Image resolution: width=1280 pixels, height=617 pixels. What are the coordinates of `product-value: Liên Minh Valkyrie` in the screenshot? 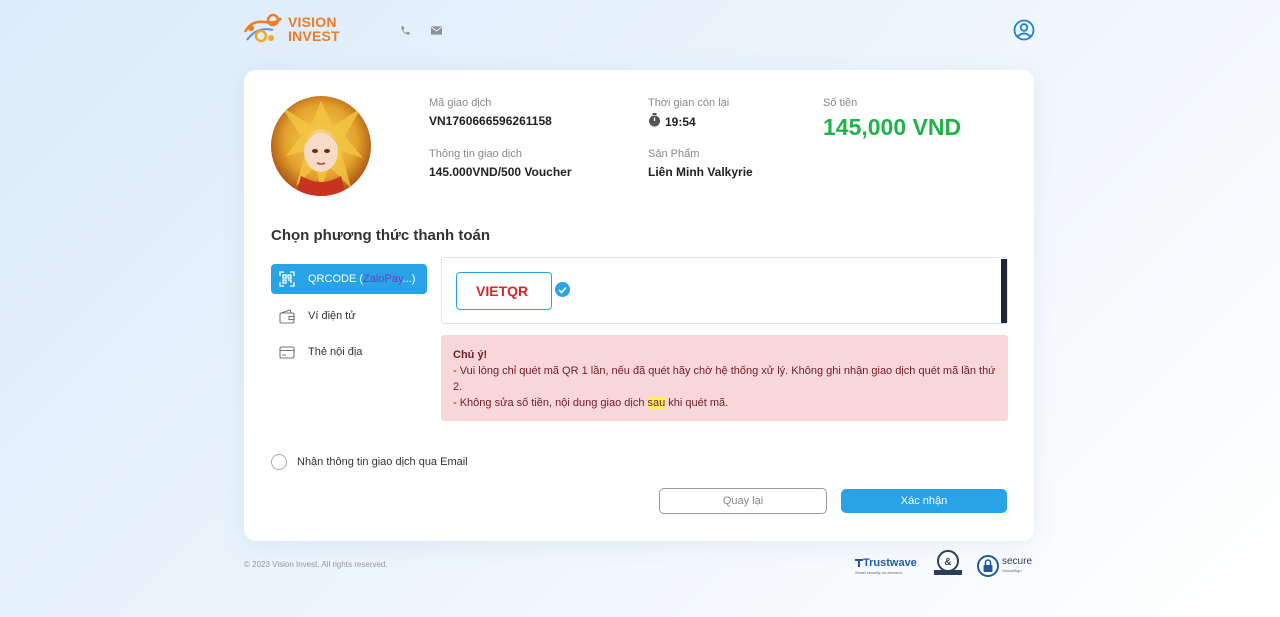 It's located at (700, 172).